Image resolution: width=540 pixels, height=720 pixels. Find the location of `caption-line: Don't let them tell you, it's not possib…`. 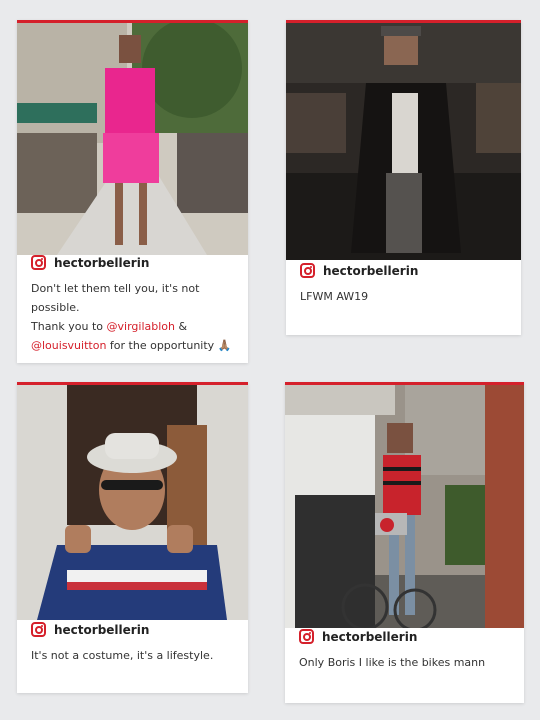

caption-line: Don't let them tell you, it's not possib… is located at coordinates (132, 298).